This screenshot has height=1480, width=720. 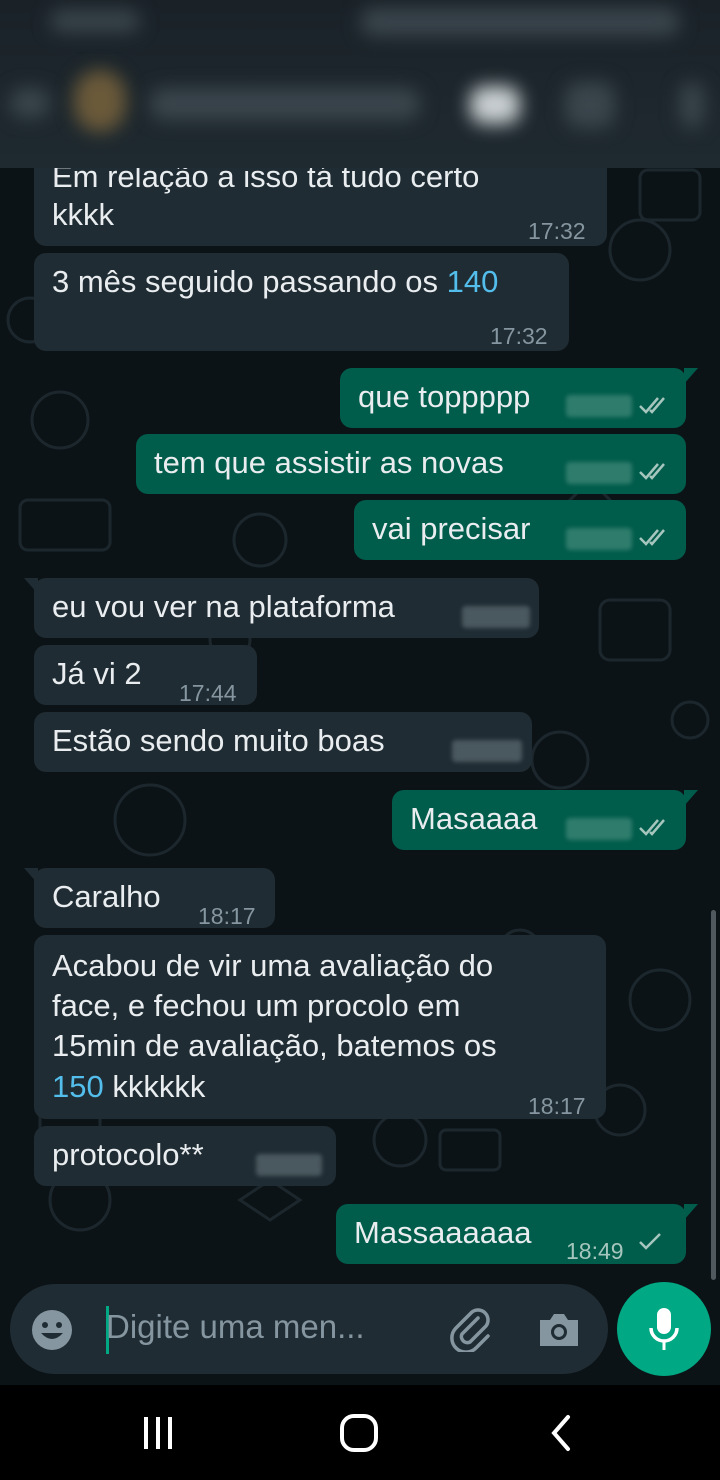 What do you see at coordinates (444, 396) in the screenshot?
I see `message-text: que toppppp` at bounding box center [444, 396].